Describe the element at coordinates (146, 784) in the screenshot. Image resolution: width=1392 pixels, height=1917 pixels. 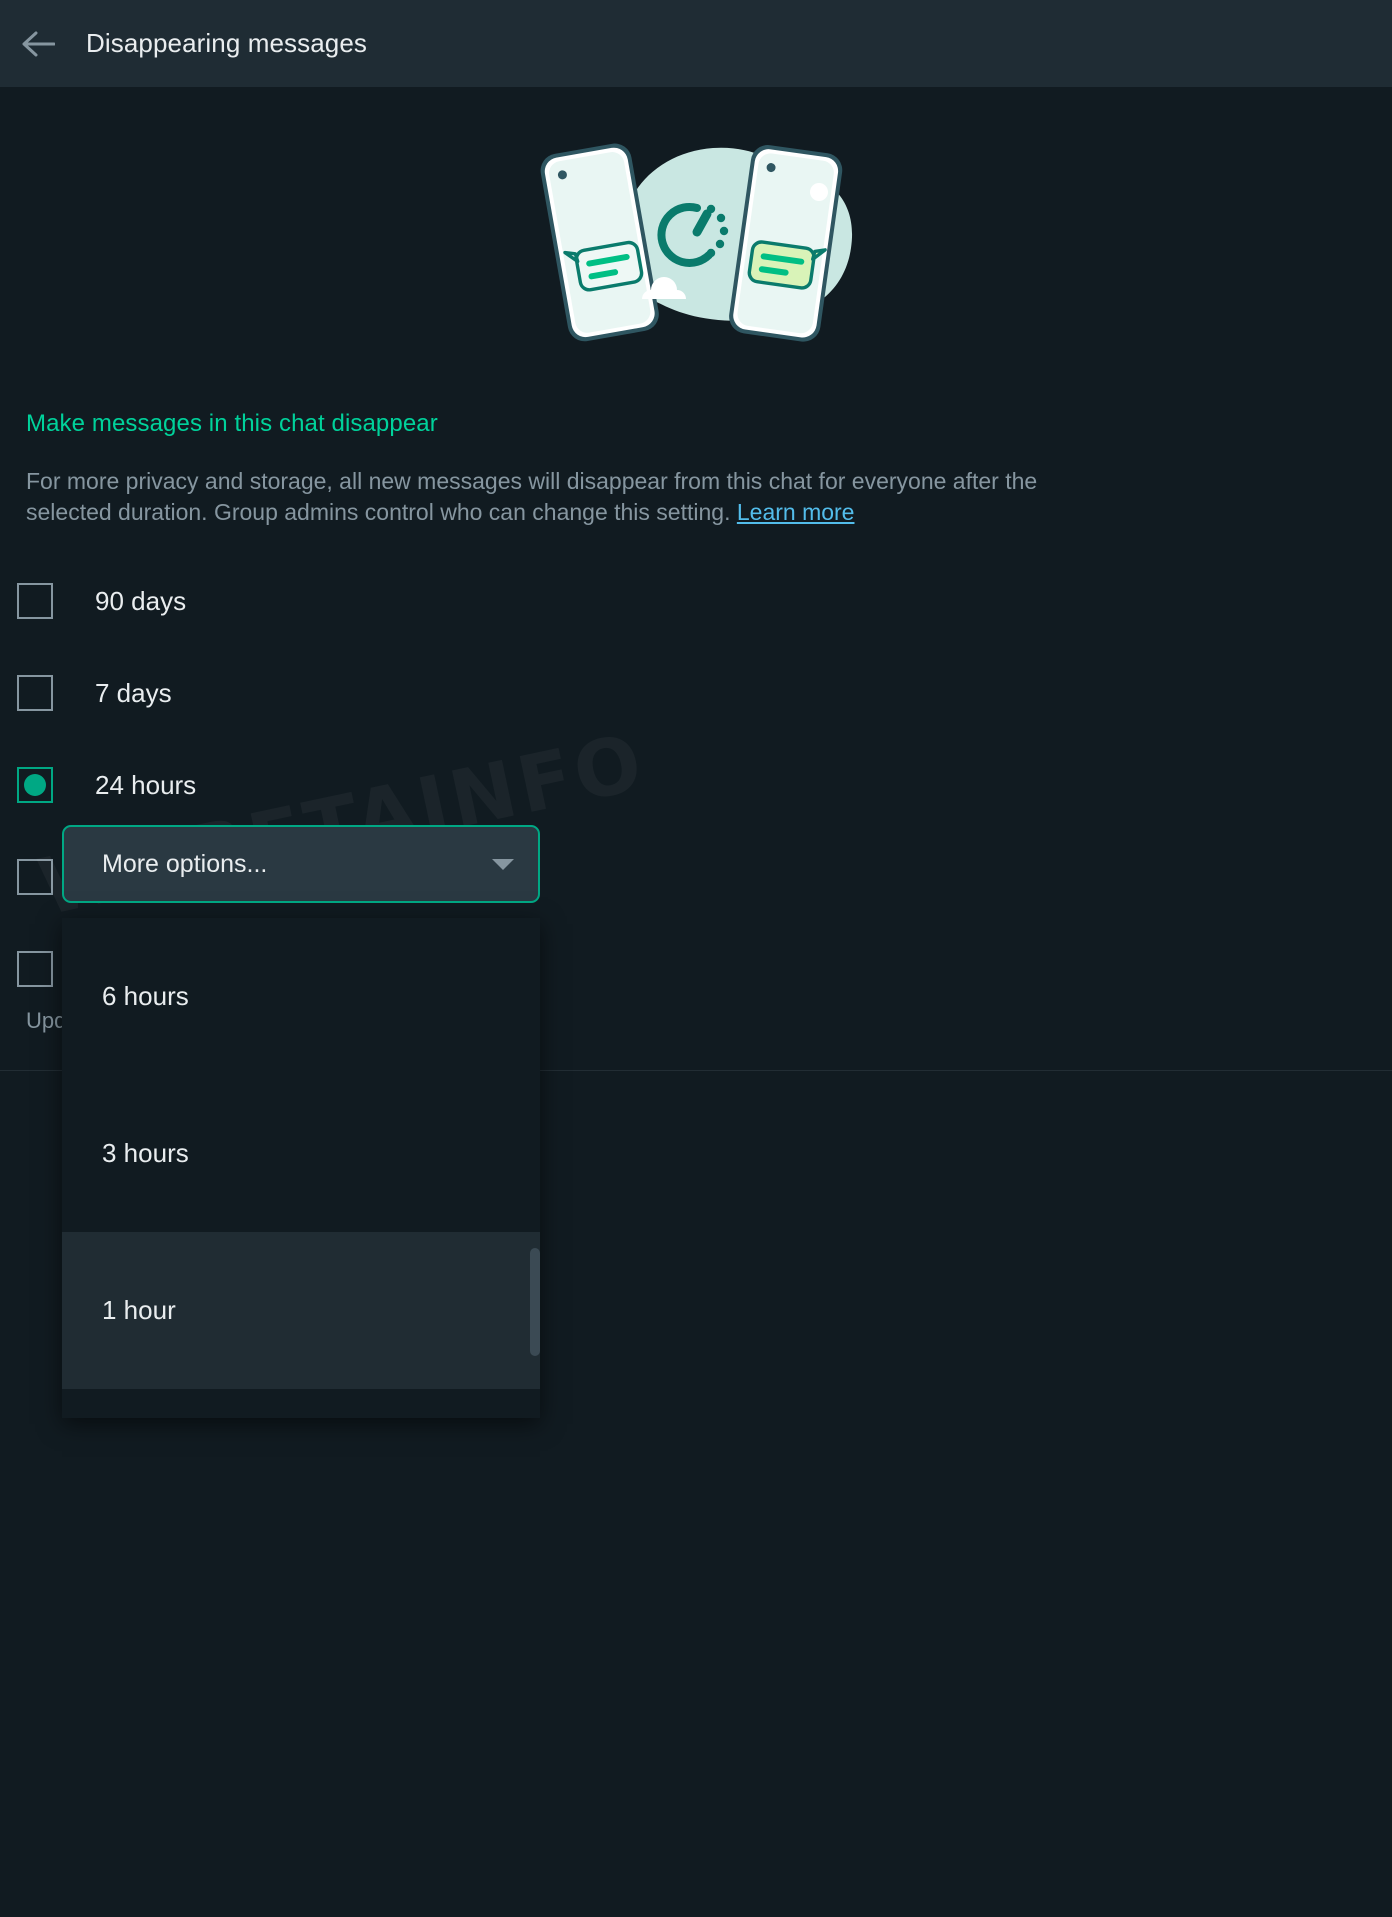
I see `option-label: 24 hours` at that location.